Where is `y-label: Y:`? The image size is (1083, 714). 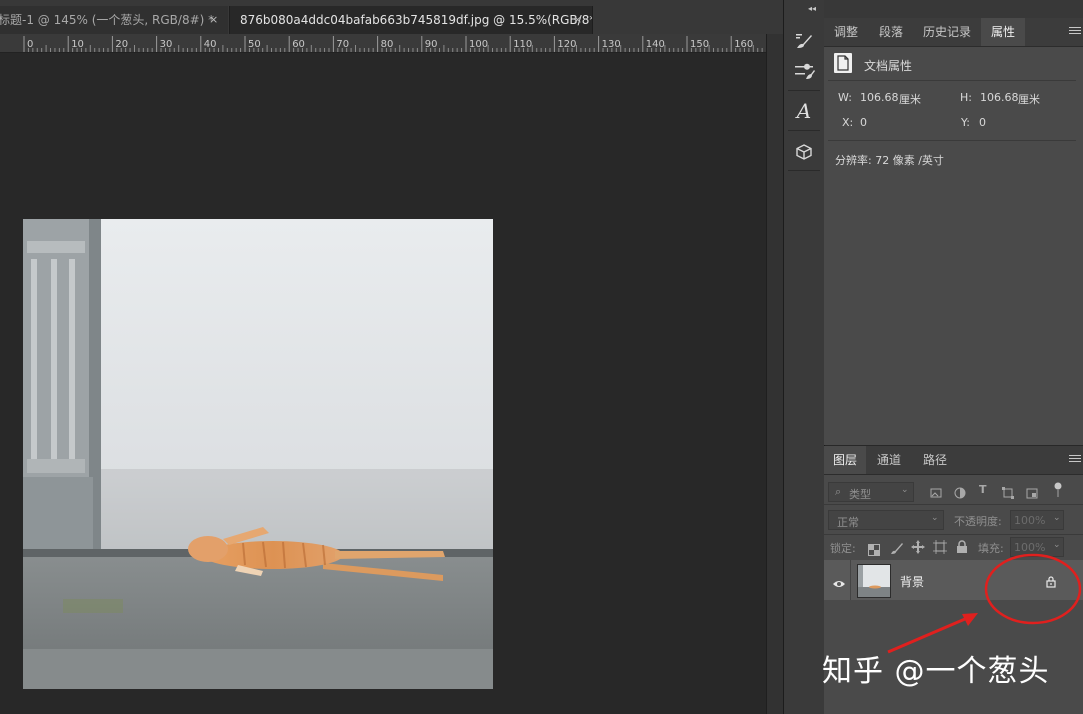
y-label: Y: is located at coordinates (965, 122).